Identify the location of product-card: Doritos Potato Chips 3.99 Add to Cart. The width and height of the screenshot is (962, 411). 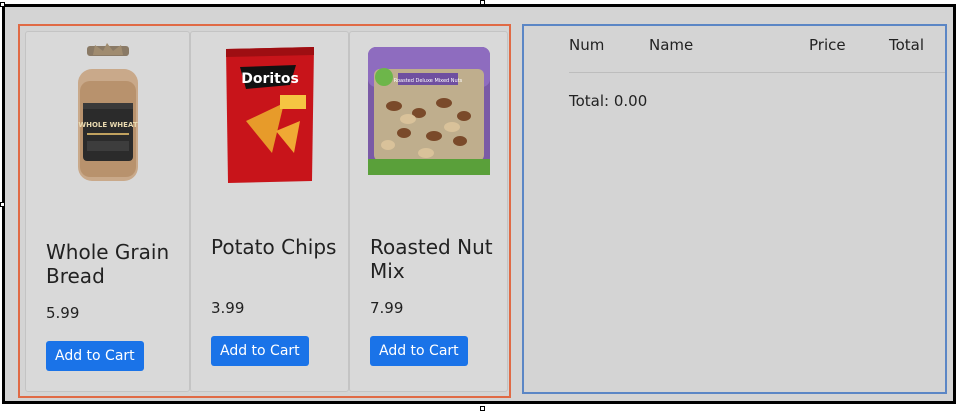
(269, 211).